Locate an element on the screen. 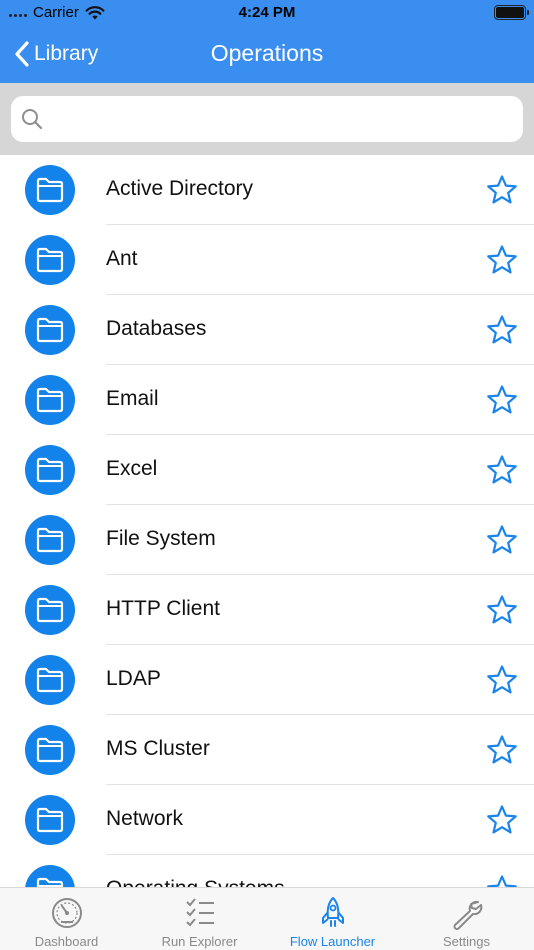 The image size is (534, 950). gauge-icon is located at coordinates (66, 913).